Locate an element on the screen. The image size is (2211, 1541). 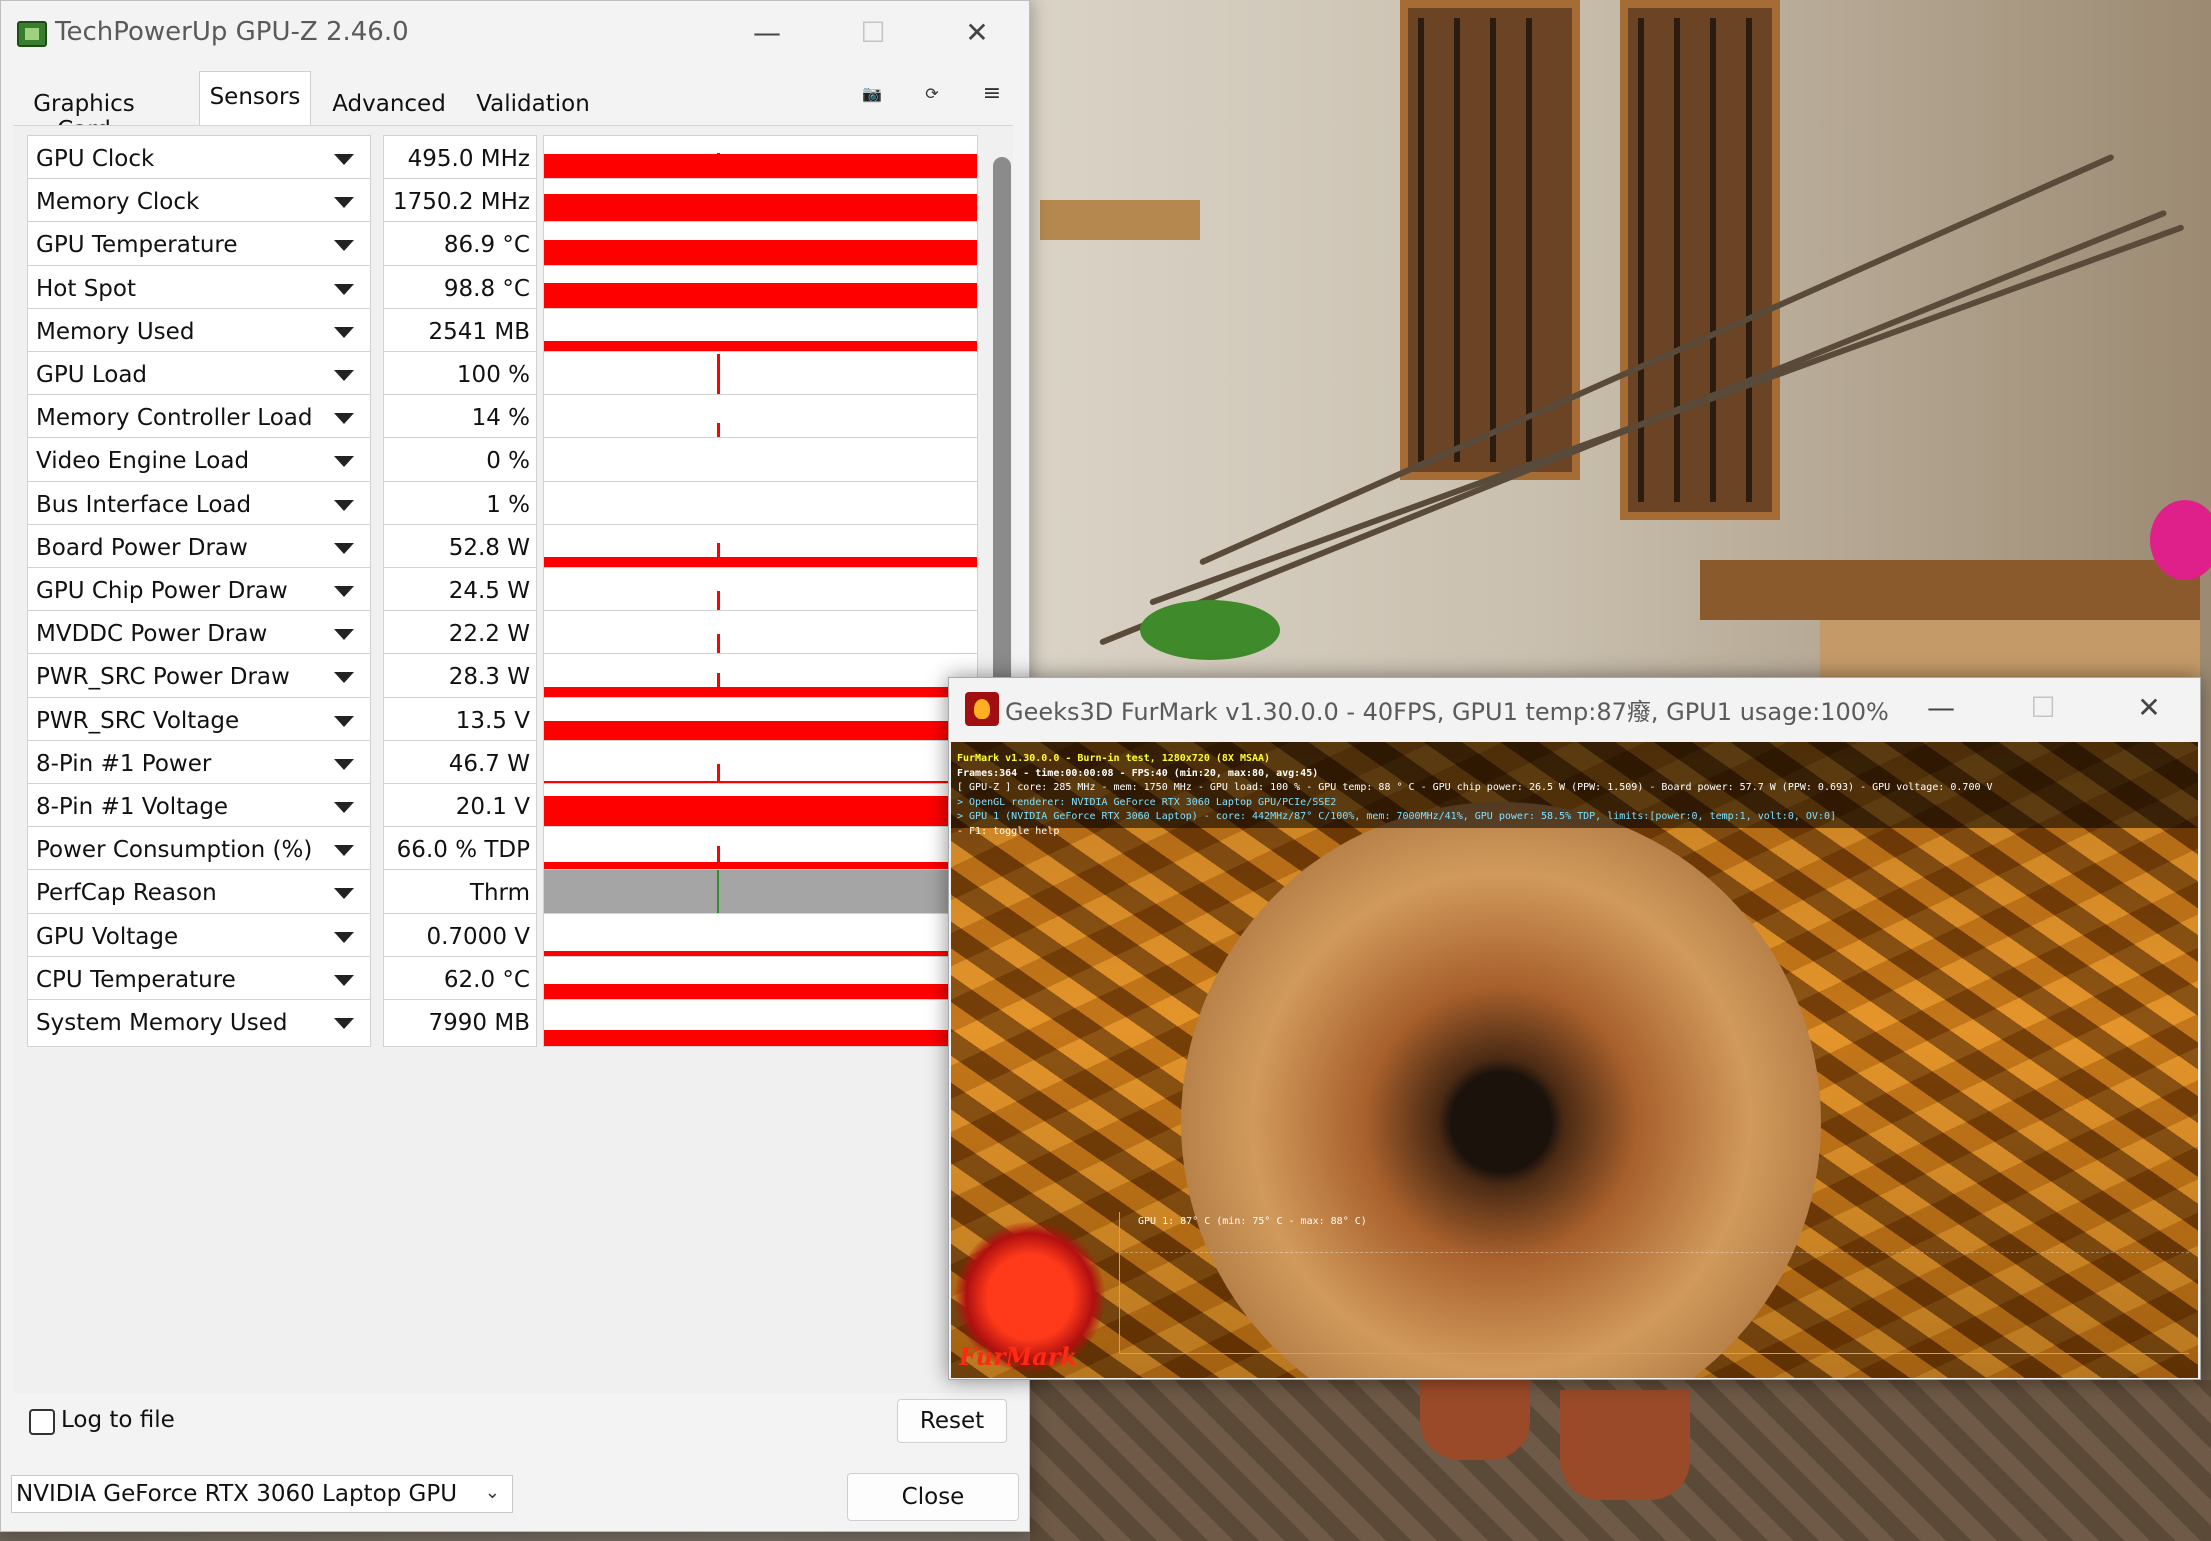
graph-marker is located at coordinates (718, 893).